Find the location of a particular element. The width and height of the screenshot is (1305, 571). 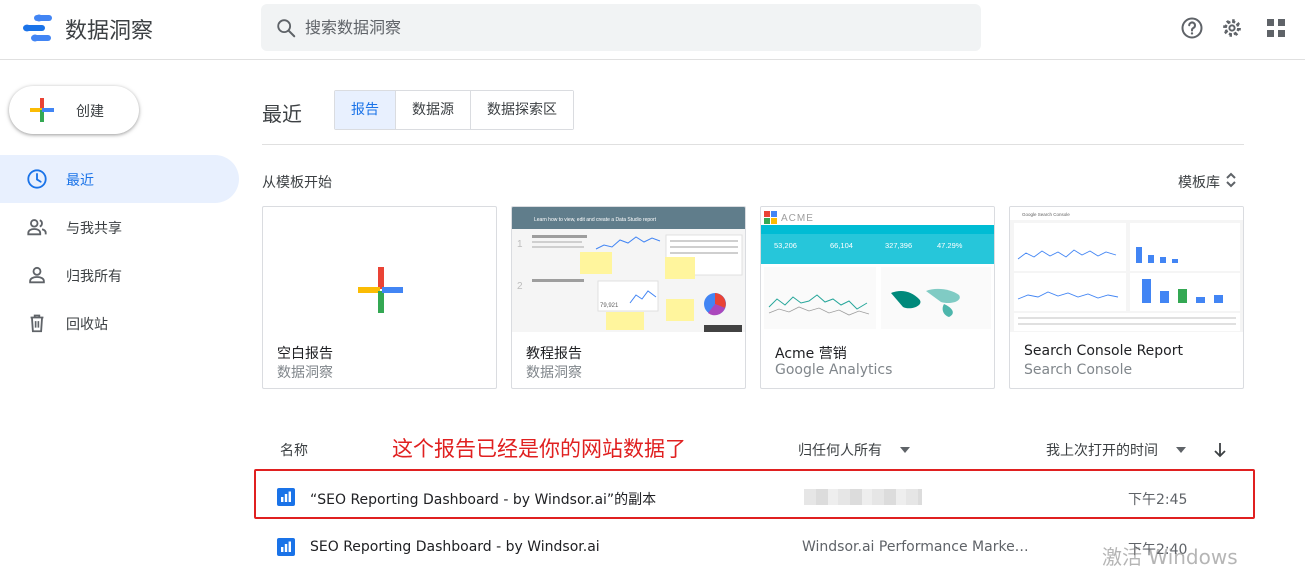

sidebar-item-owned: 归我所有 is located at coordinates (119, 275).